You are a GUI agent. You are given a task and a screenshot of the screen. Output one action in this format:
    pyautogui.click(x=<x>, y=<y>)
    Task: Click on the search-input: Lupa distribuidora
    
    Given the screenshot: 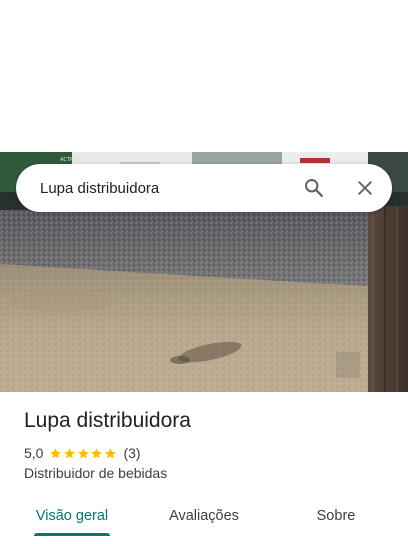 What is the action you would take?
    pyautogui.click(x=168, y=188)
    